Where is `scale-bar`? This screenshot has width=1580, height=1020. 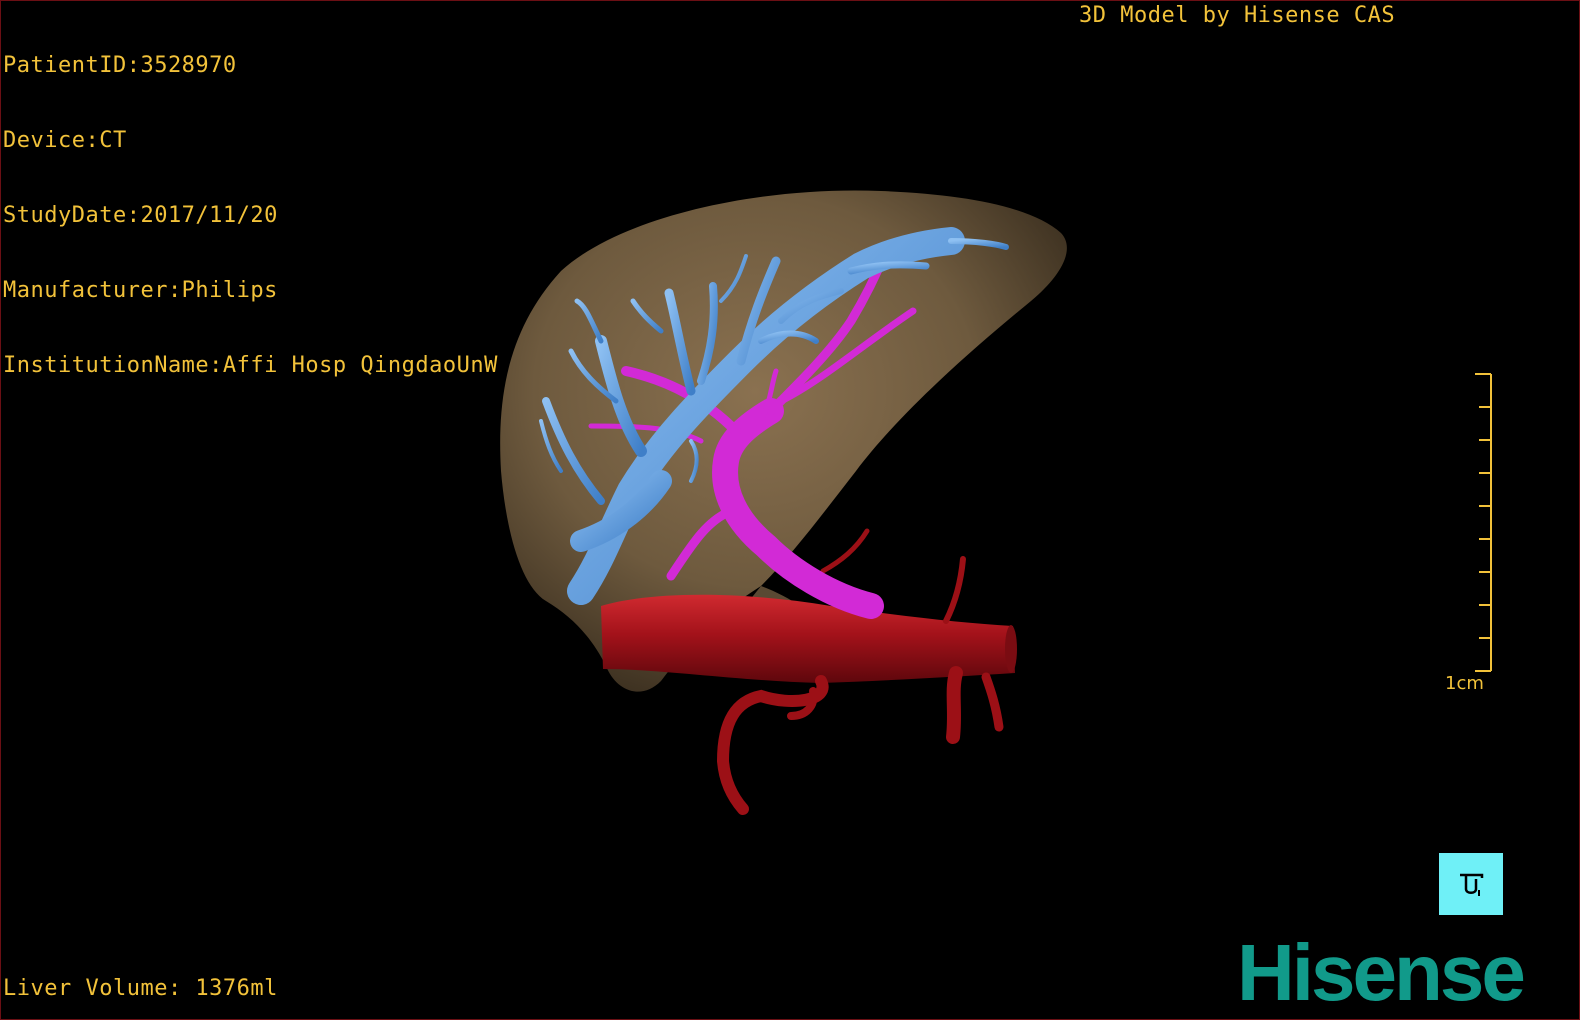 scale-bar is located at coordinates (1483, 522).